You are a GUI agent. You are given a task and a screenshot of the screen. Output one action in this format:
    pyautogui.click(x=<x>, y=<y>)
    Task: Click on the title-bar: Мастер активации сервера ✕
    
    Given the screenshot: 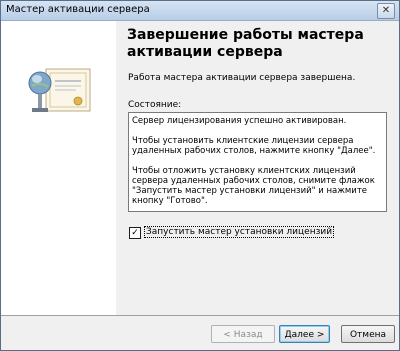 What is the action you would take?
    pyautogui.click(x=200, y=11)
    